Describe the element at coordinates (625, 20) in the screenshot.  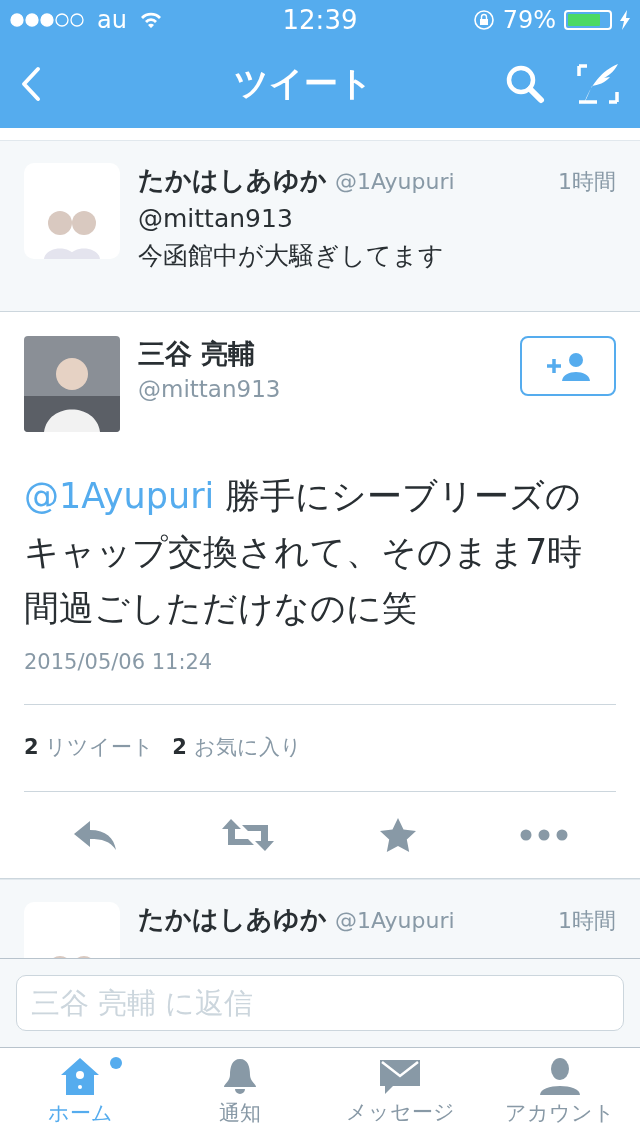
I see `charging-icon` at that location.